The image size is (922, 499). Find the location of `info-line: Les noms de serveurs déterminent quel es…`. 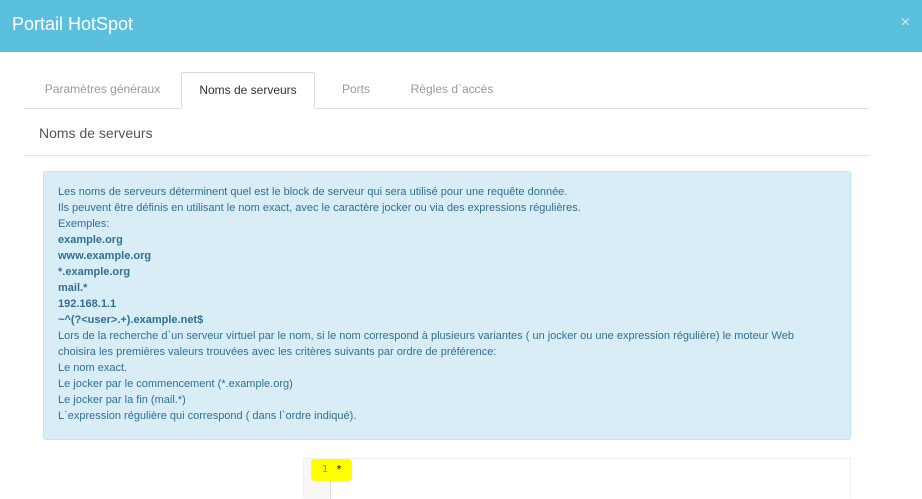

info-line: Les noms de serveurs déterminent quel es… is located at coordinates (313, 192).